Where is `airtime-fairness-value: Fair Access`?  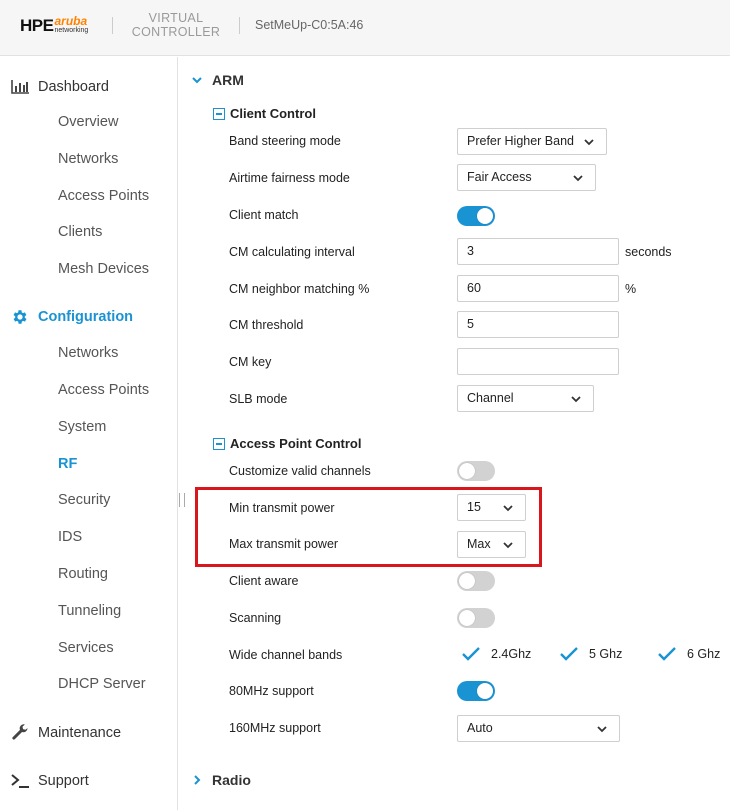
airtime-fairness-value: Fair Access is located at coordinates (499, 177).